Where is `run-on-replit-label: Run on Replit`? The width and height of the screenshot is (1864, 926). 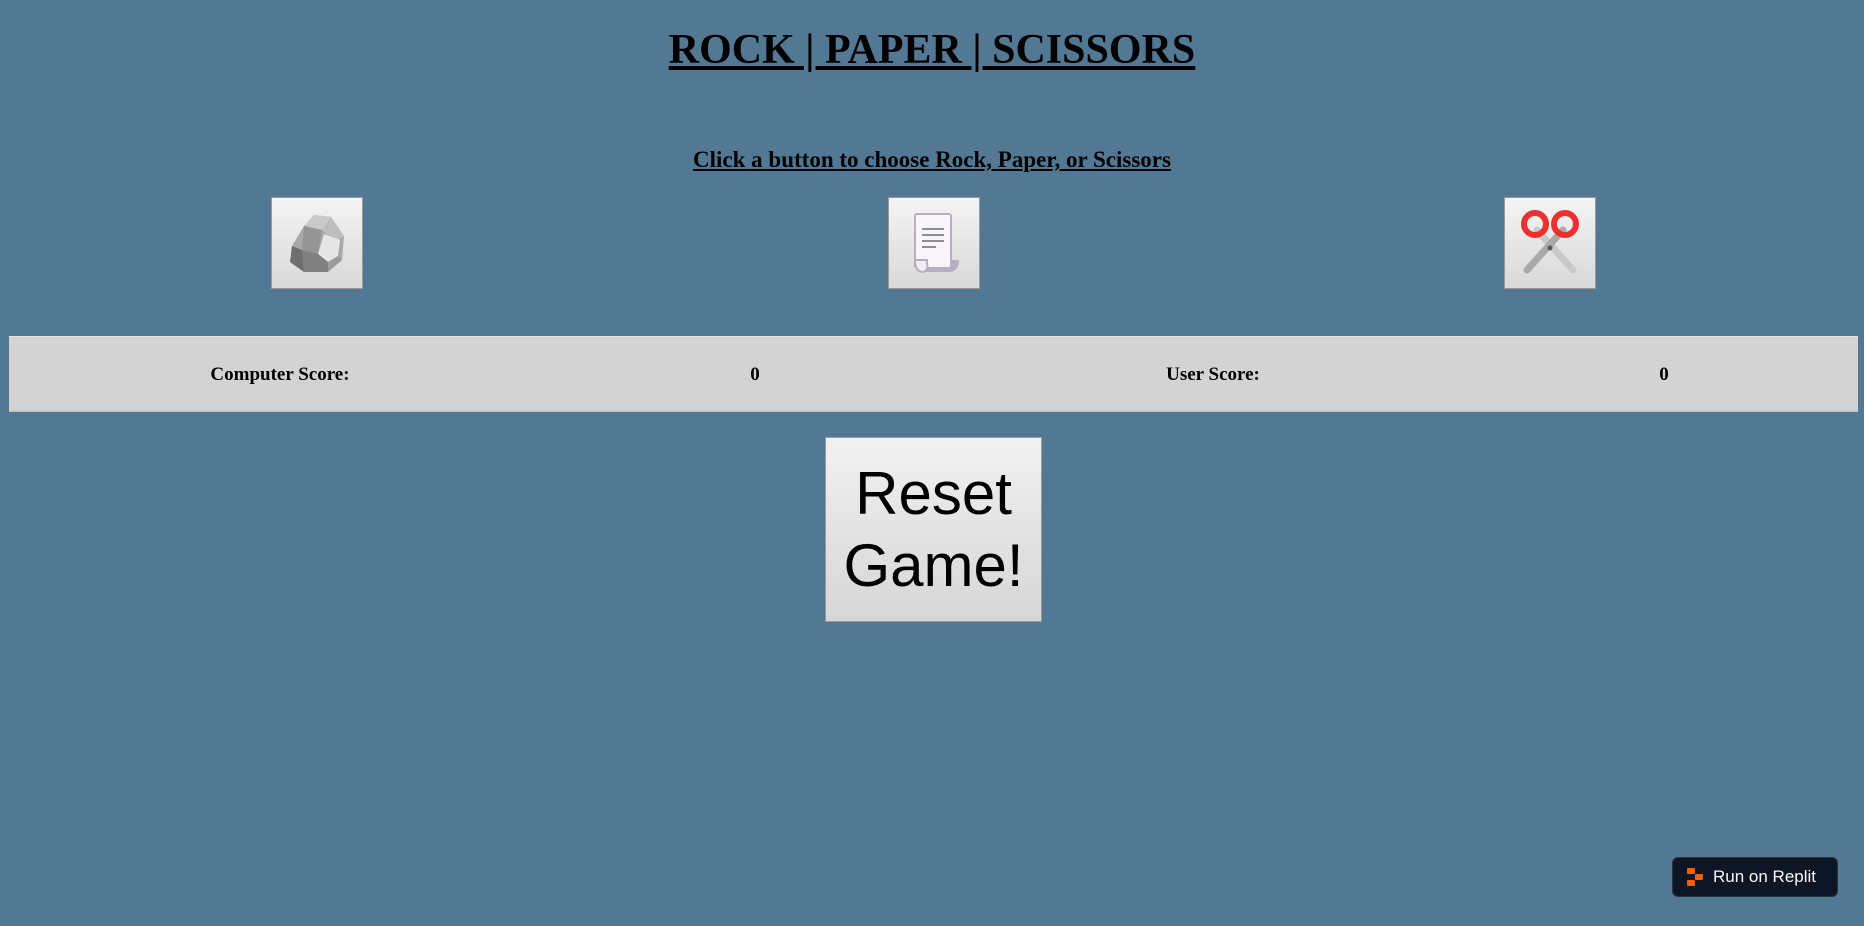 run-on-replit-label: Run on Replit is located at coordinates (1765, 876).